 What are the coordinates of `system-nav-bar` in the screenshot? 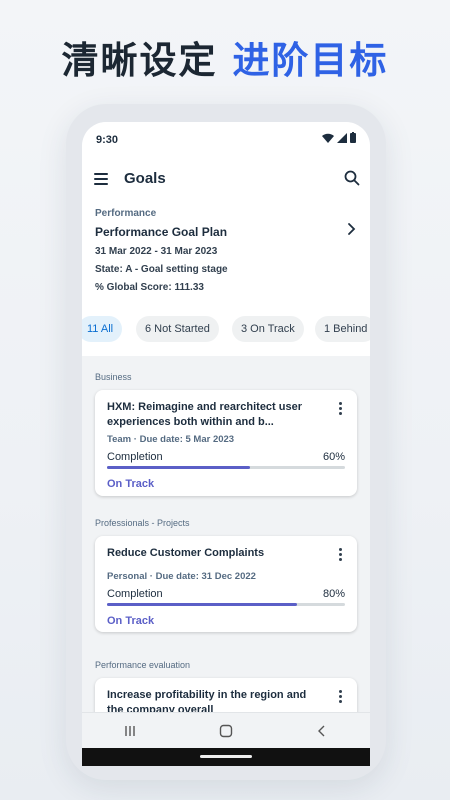 It's located at (226, 730).